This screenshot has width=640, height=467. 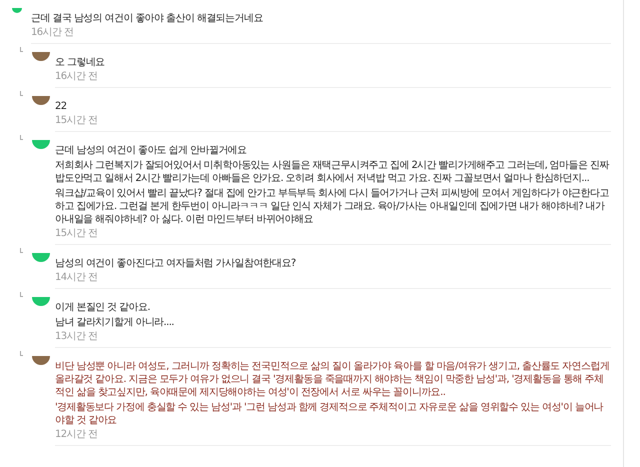 I want to click on comment-text: 근데 남성의 여건이 좋아도 쉽게 안바뀔거에요, so click(x=151, y=150).